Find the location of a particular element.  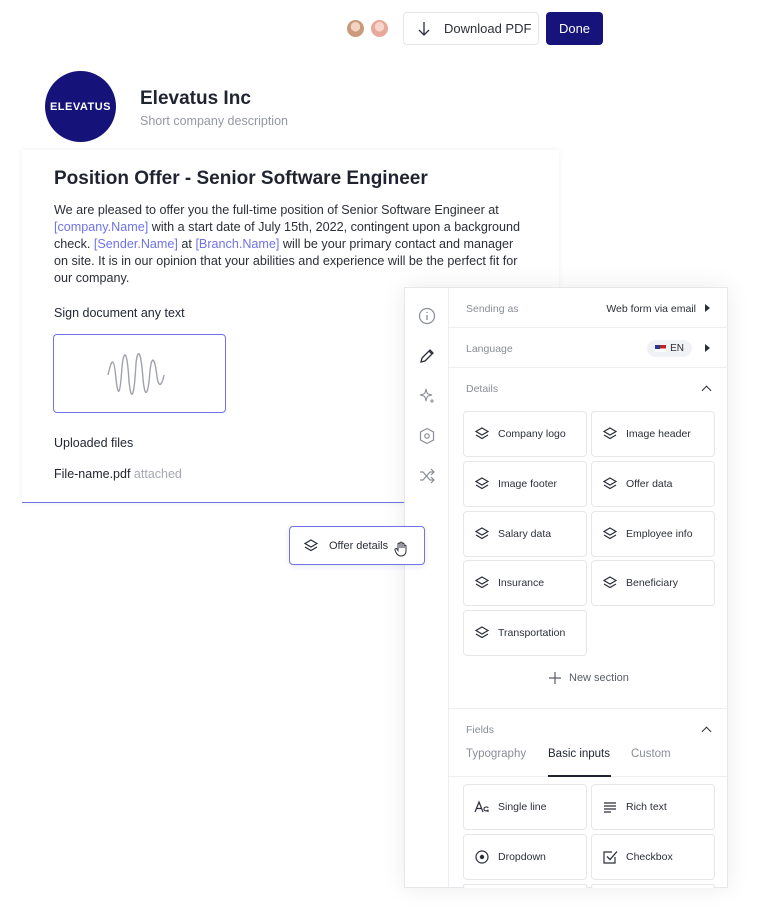

language-label: Language is located at coordinates (489, 349).